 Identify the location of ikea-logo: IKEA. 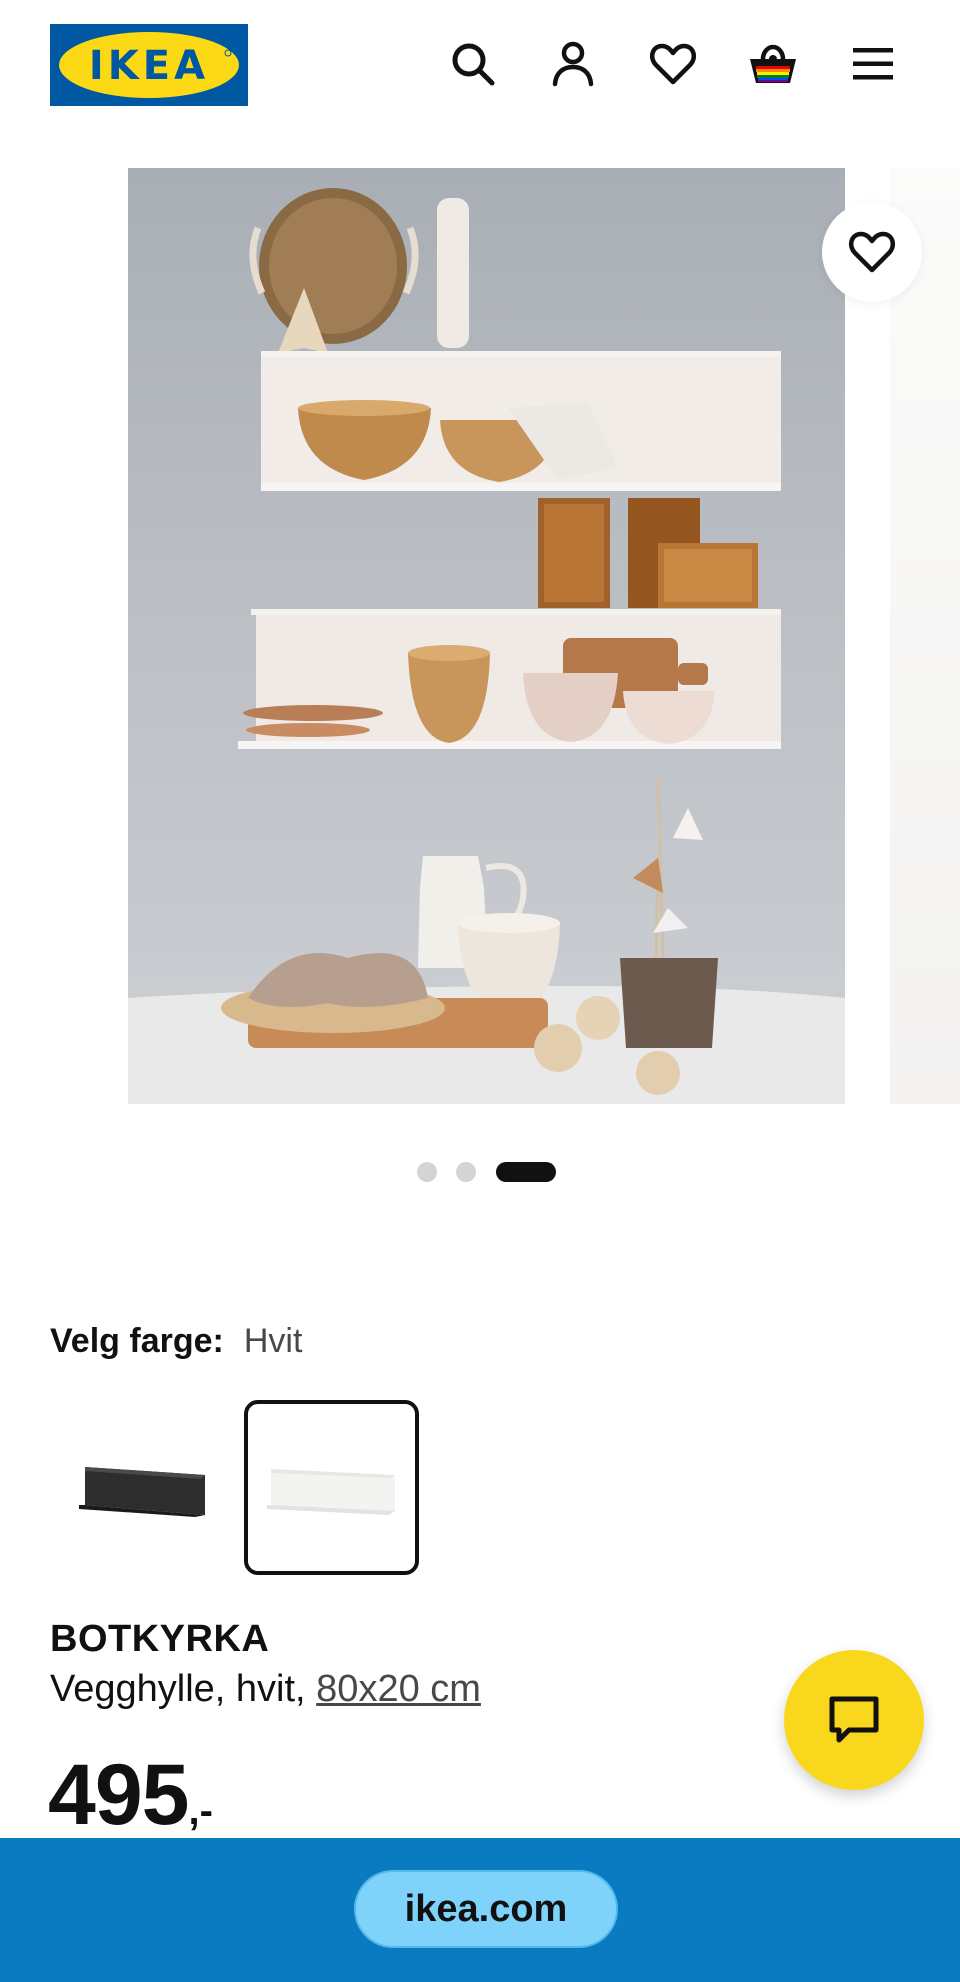
(149, 65).